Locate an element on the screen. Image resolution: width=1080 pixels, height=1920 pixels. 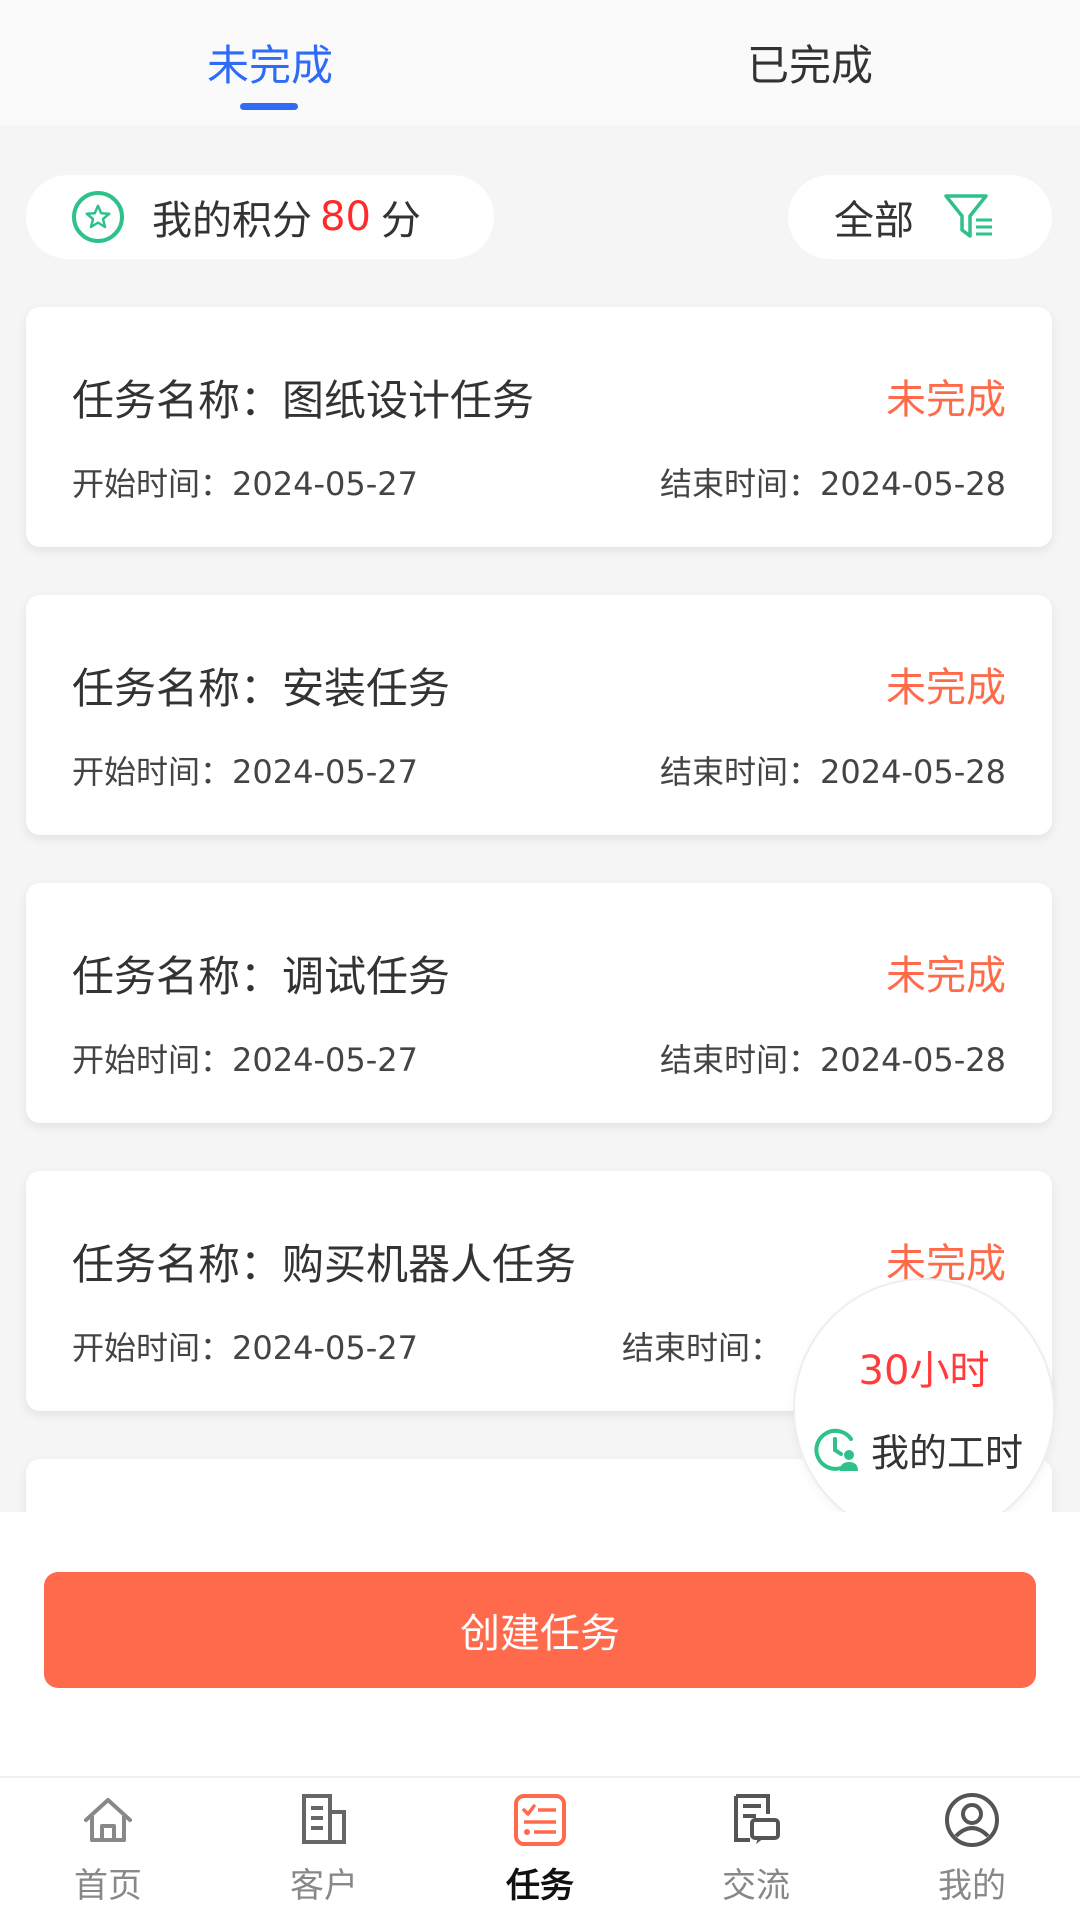
tabbar-label: 我的 is located at coordinates (972, 1886).